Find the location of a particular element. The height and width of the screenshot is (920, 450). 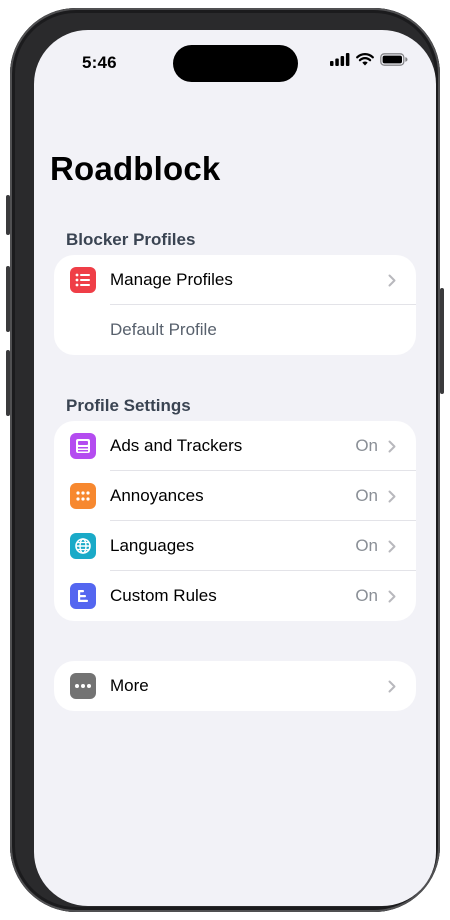

volume-up-button is located at coordinates (8, 299).